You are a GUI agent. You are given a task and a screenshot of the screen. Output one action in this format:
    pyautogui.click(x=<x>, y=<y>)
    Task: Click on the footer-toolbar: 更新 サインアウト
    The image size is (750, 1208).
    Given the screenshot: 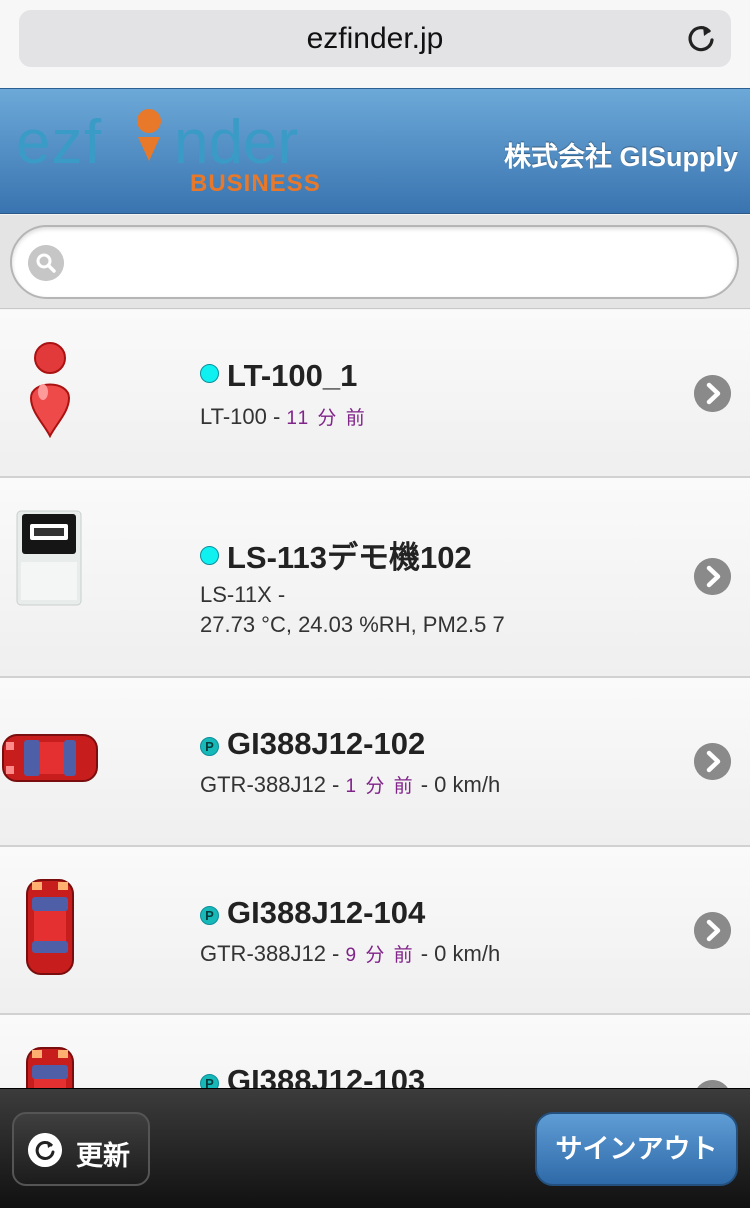 What is the action you would take?
    pyautogui.click(x=375, y=1148)
    